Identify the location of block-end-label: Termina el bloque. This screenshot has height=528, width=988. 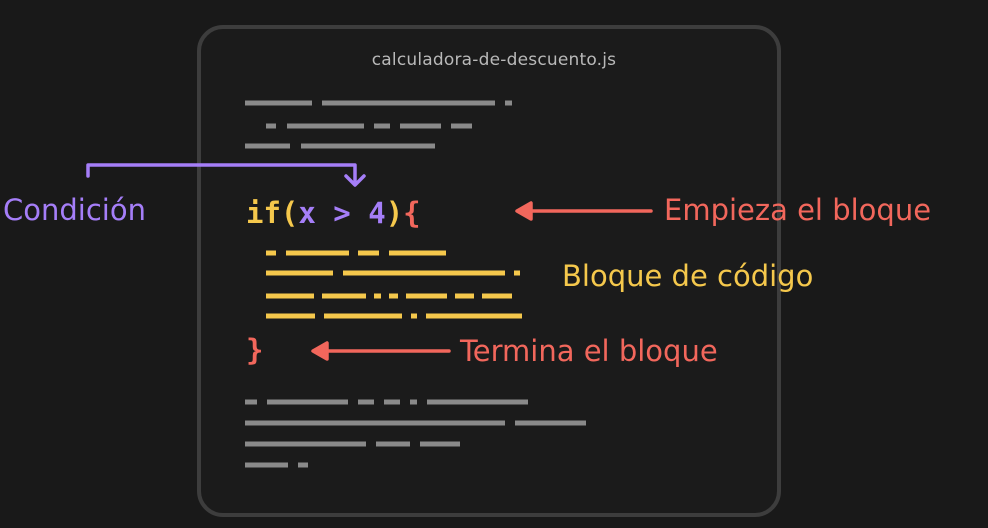
(589, 351).